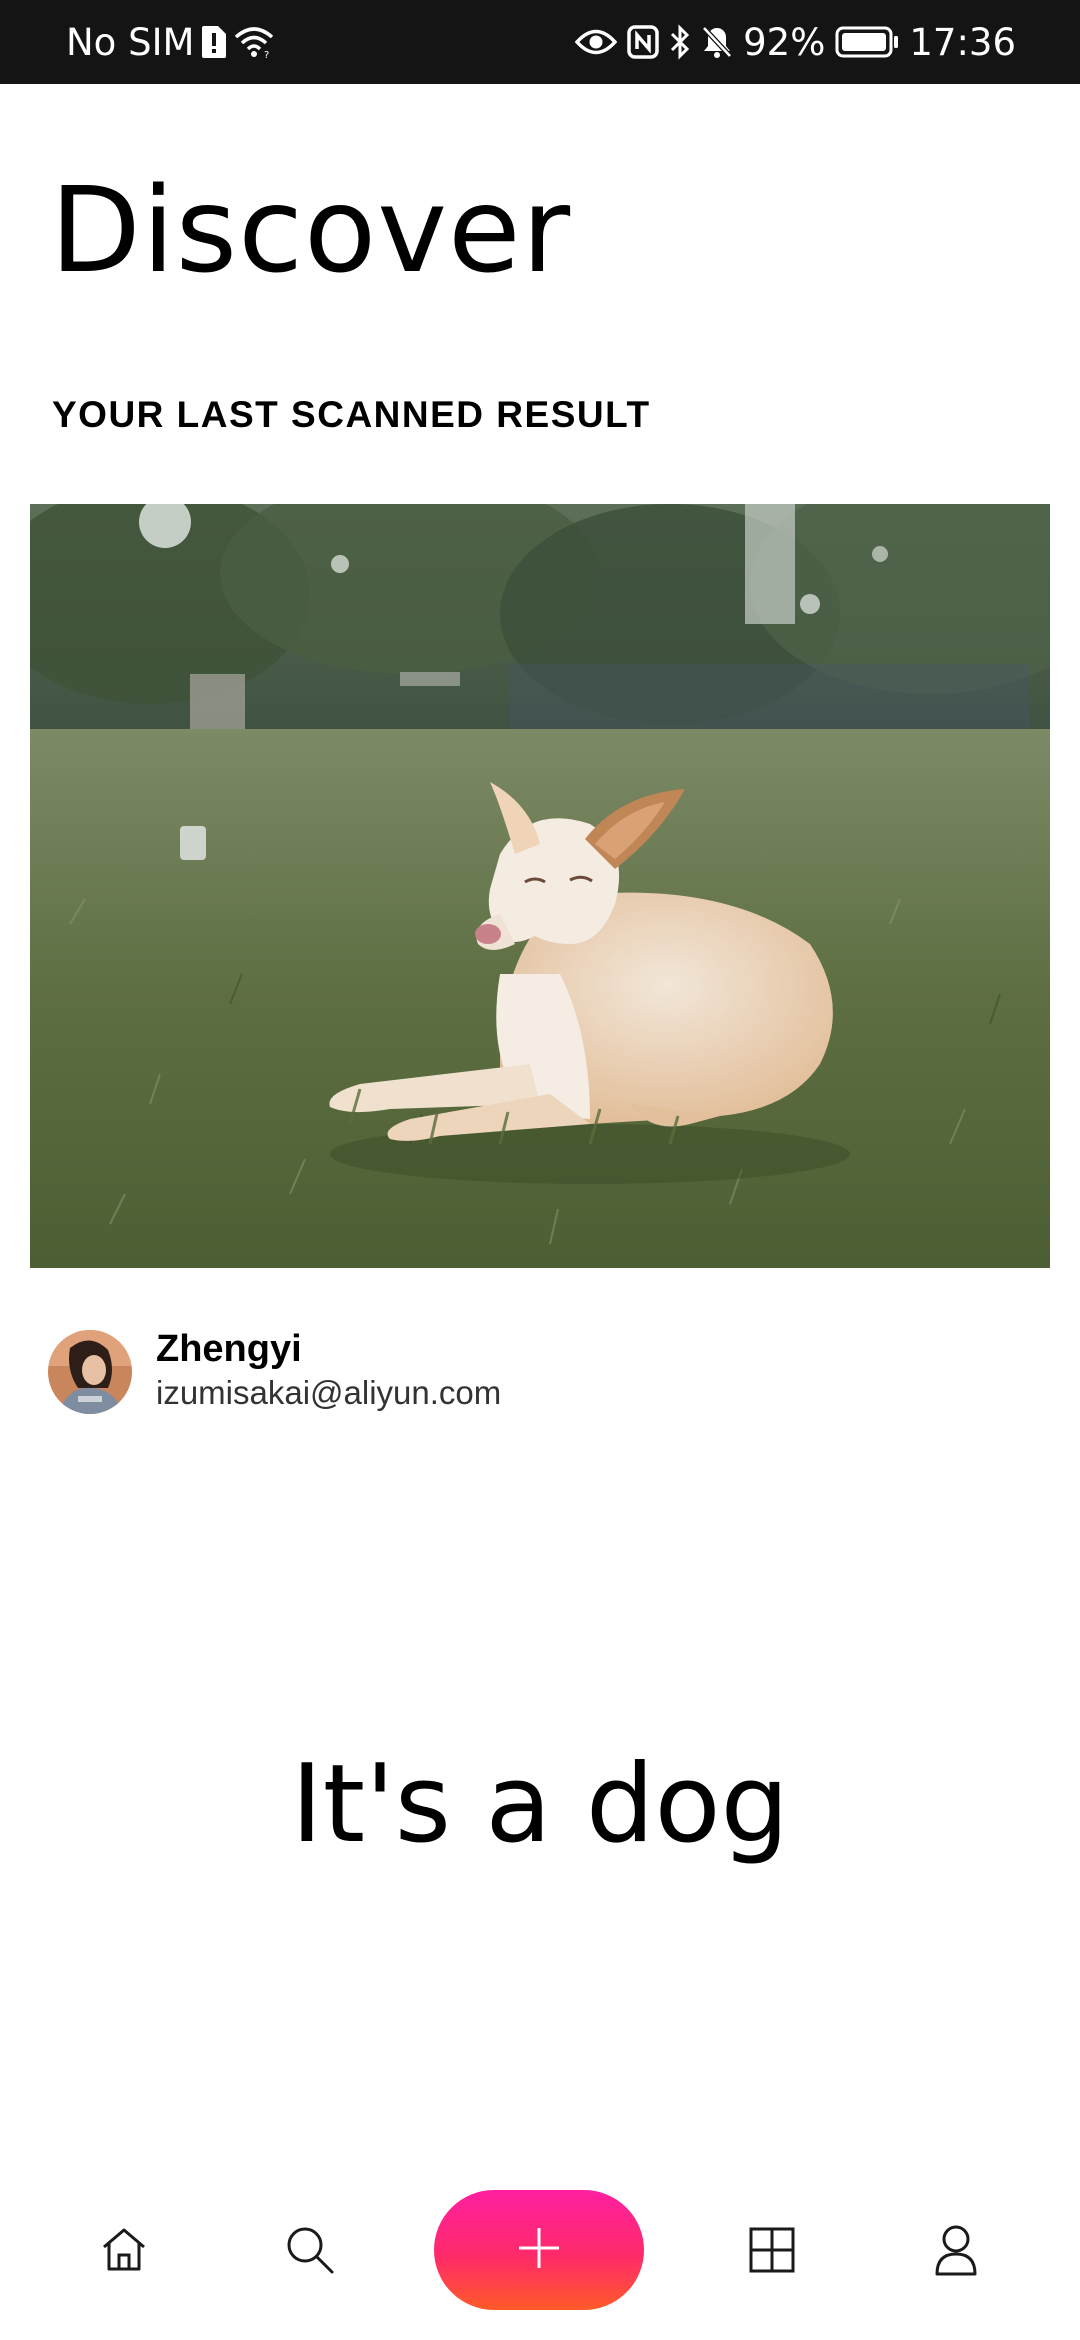  Describe the element at coordinates (717, 42) in the screenshot. I see `bell-off-icon` at that location.